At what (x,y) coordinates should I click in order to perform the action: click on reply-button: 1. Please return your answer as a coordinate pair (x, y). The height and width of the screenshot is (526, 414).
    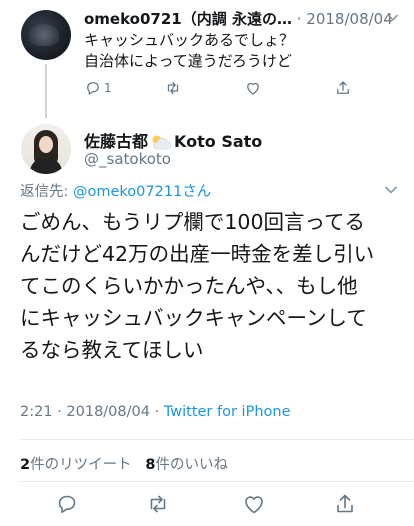
    Looking at the image, I should click on (98, 88).